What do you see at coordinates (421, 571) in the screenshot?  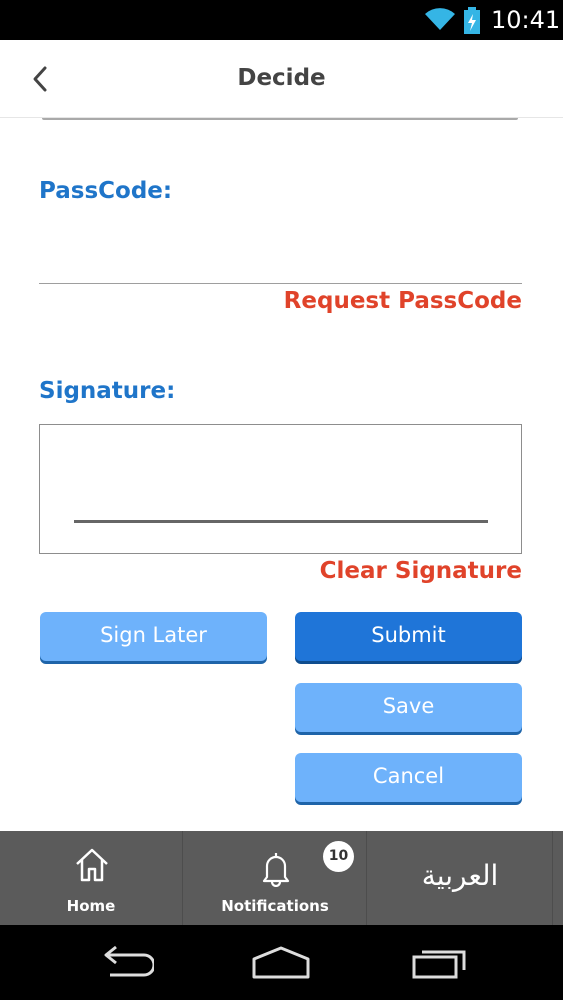 I see `clear-signature-link: Clear Signature` at bounding box center [421, 571].